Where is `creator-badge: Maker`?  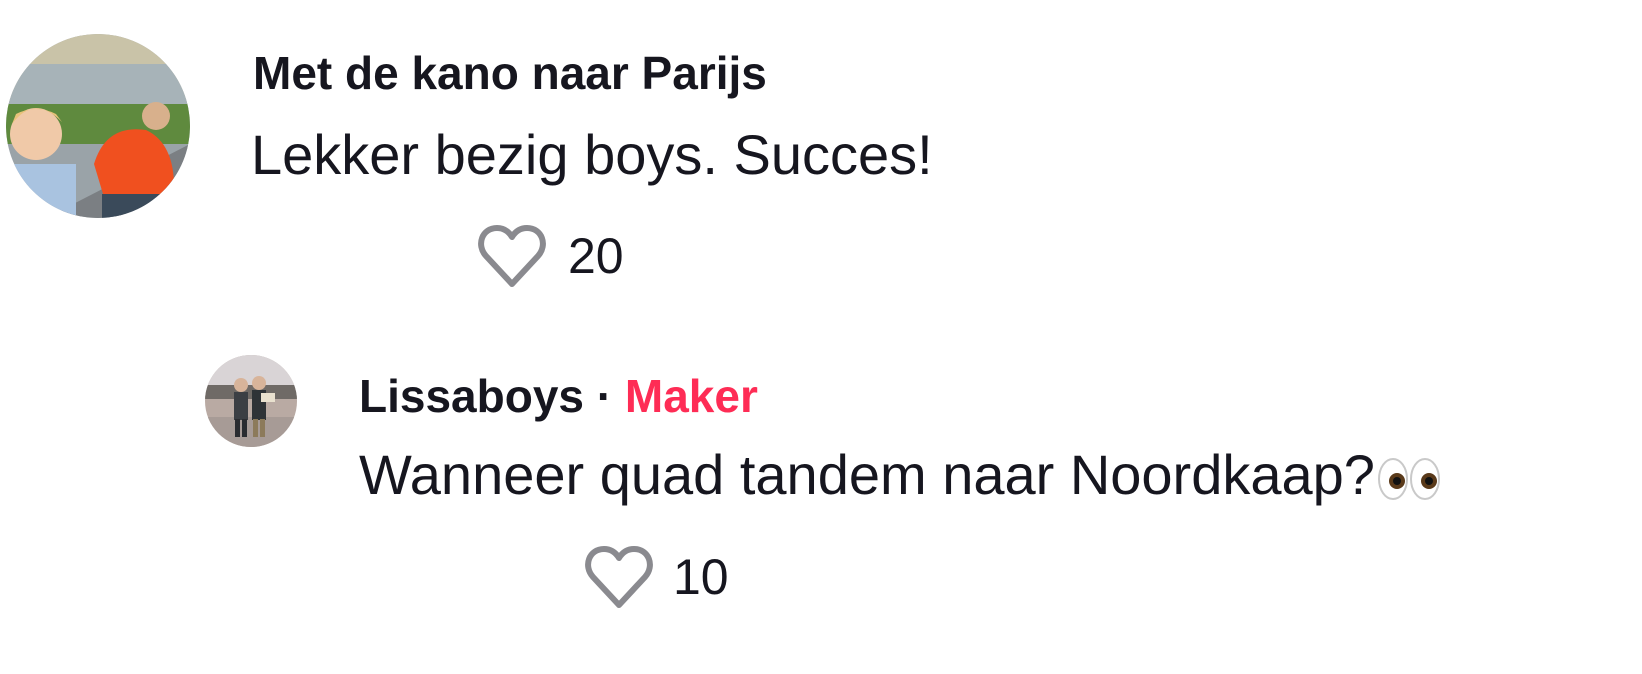
creator-badge: Maker is located at coordinates (691, 396).